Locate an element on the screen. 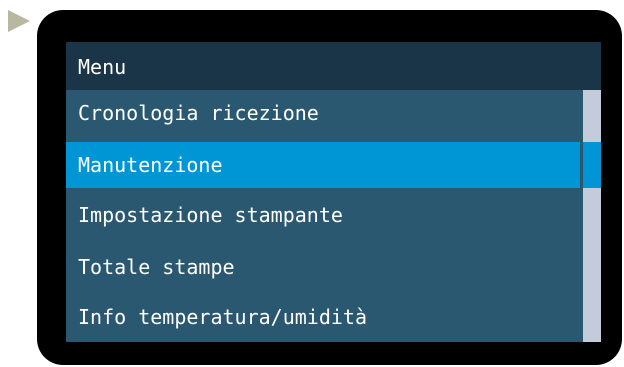 Image resolution: width=624 pixels, height=367 pixels. scrollbar-thumb is located at coordinates (592, 165).